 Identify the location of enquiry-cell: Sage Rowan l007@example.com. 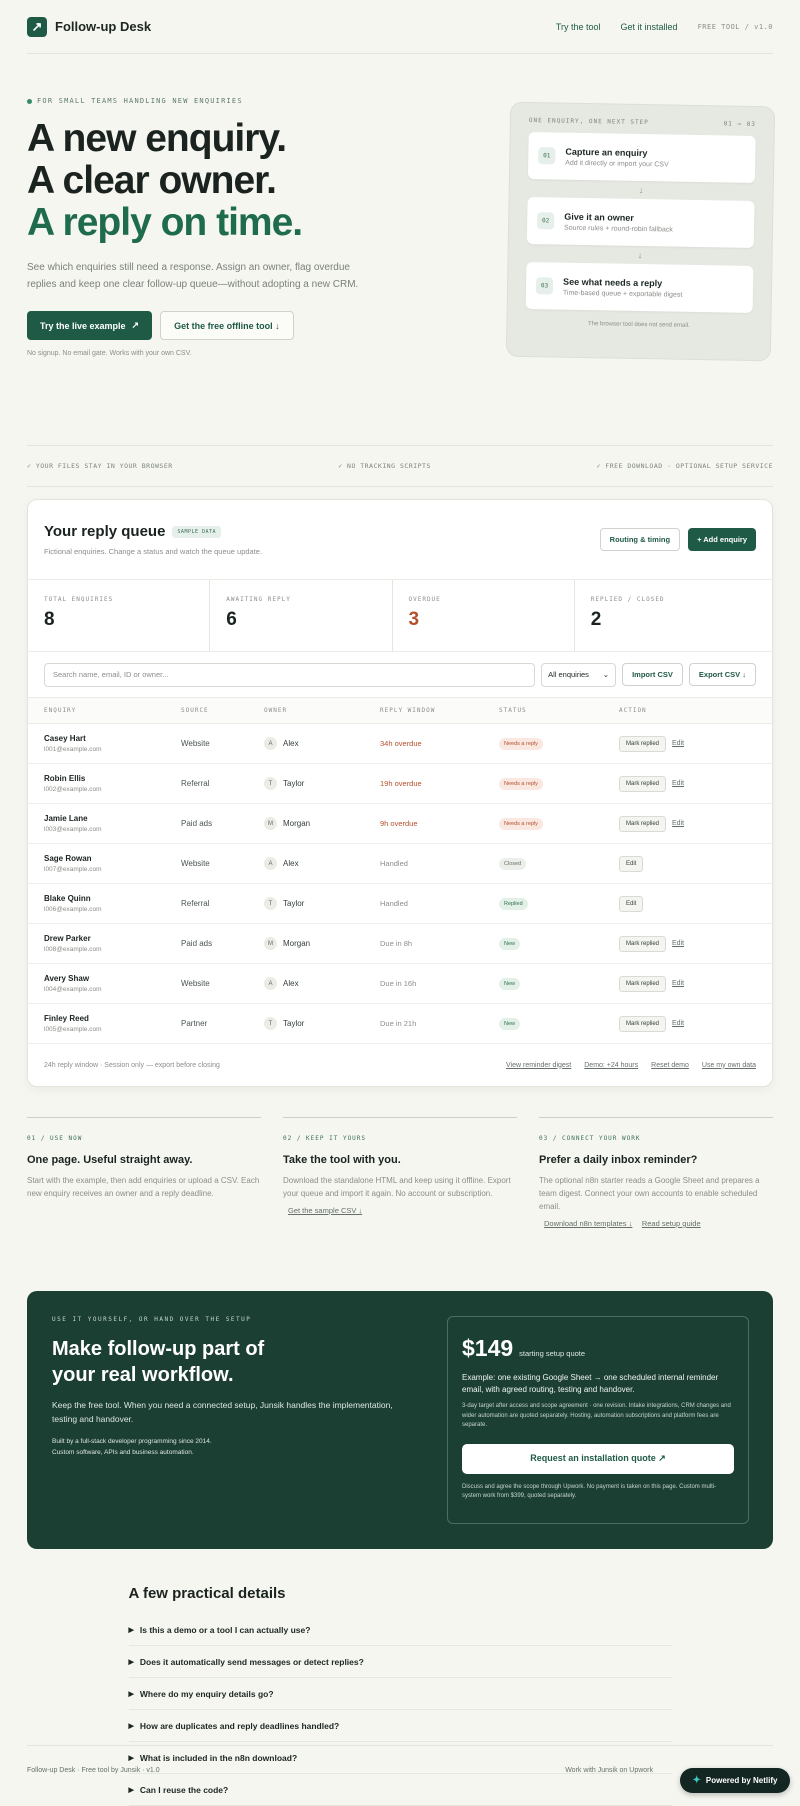
(112, 863).